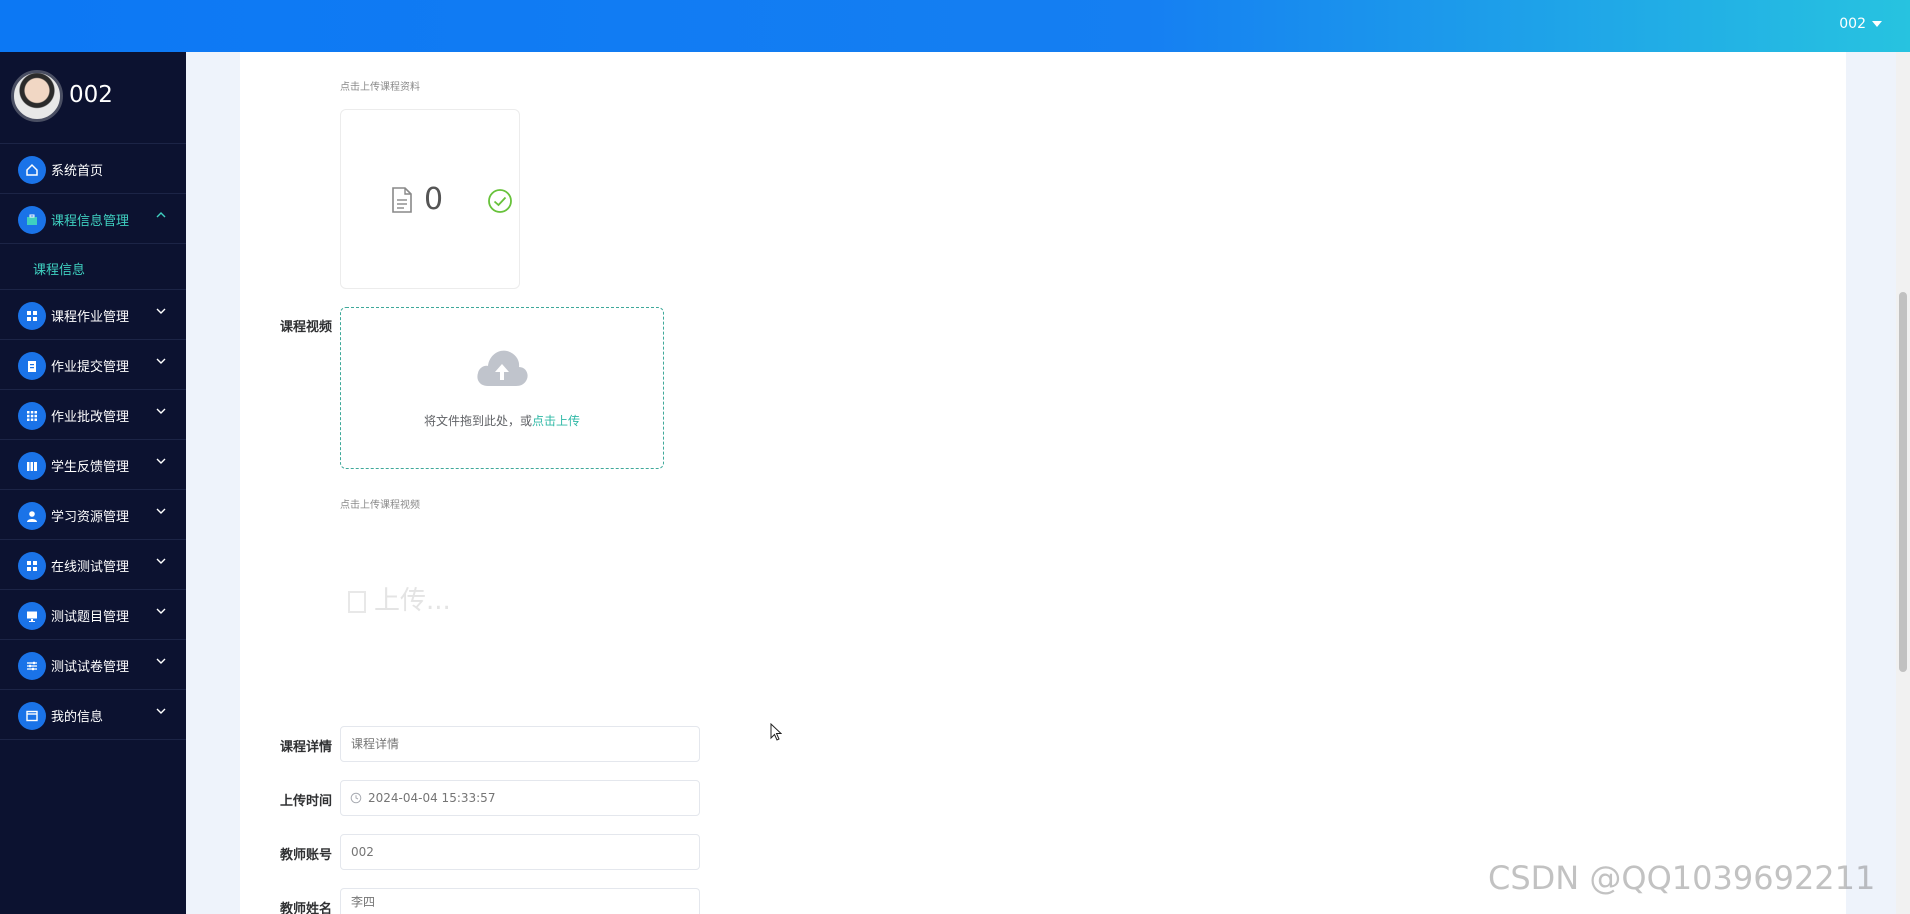 The image size is (1910, 914). I want to click on sidebar-item-feedback-manage: 学生反馈管理, so click(93, 465).